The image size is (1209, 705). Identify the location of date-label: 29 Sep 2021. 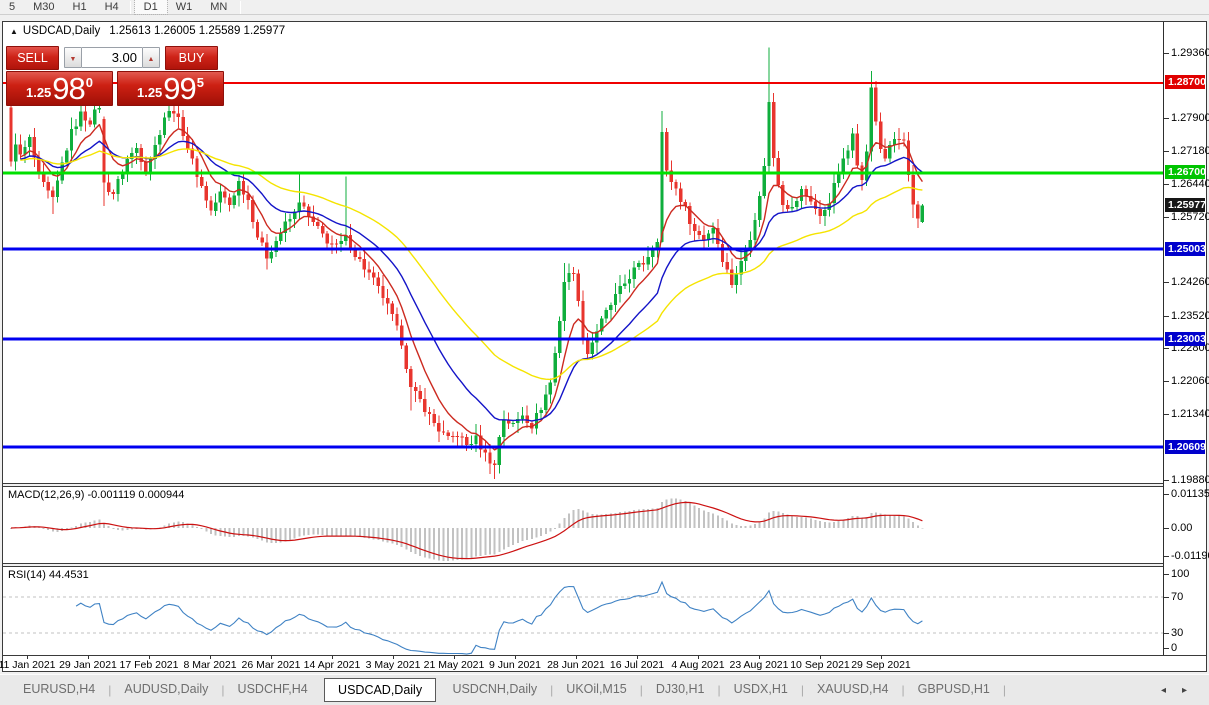
(881, 665).